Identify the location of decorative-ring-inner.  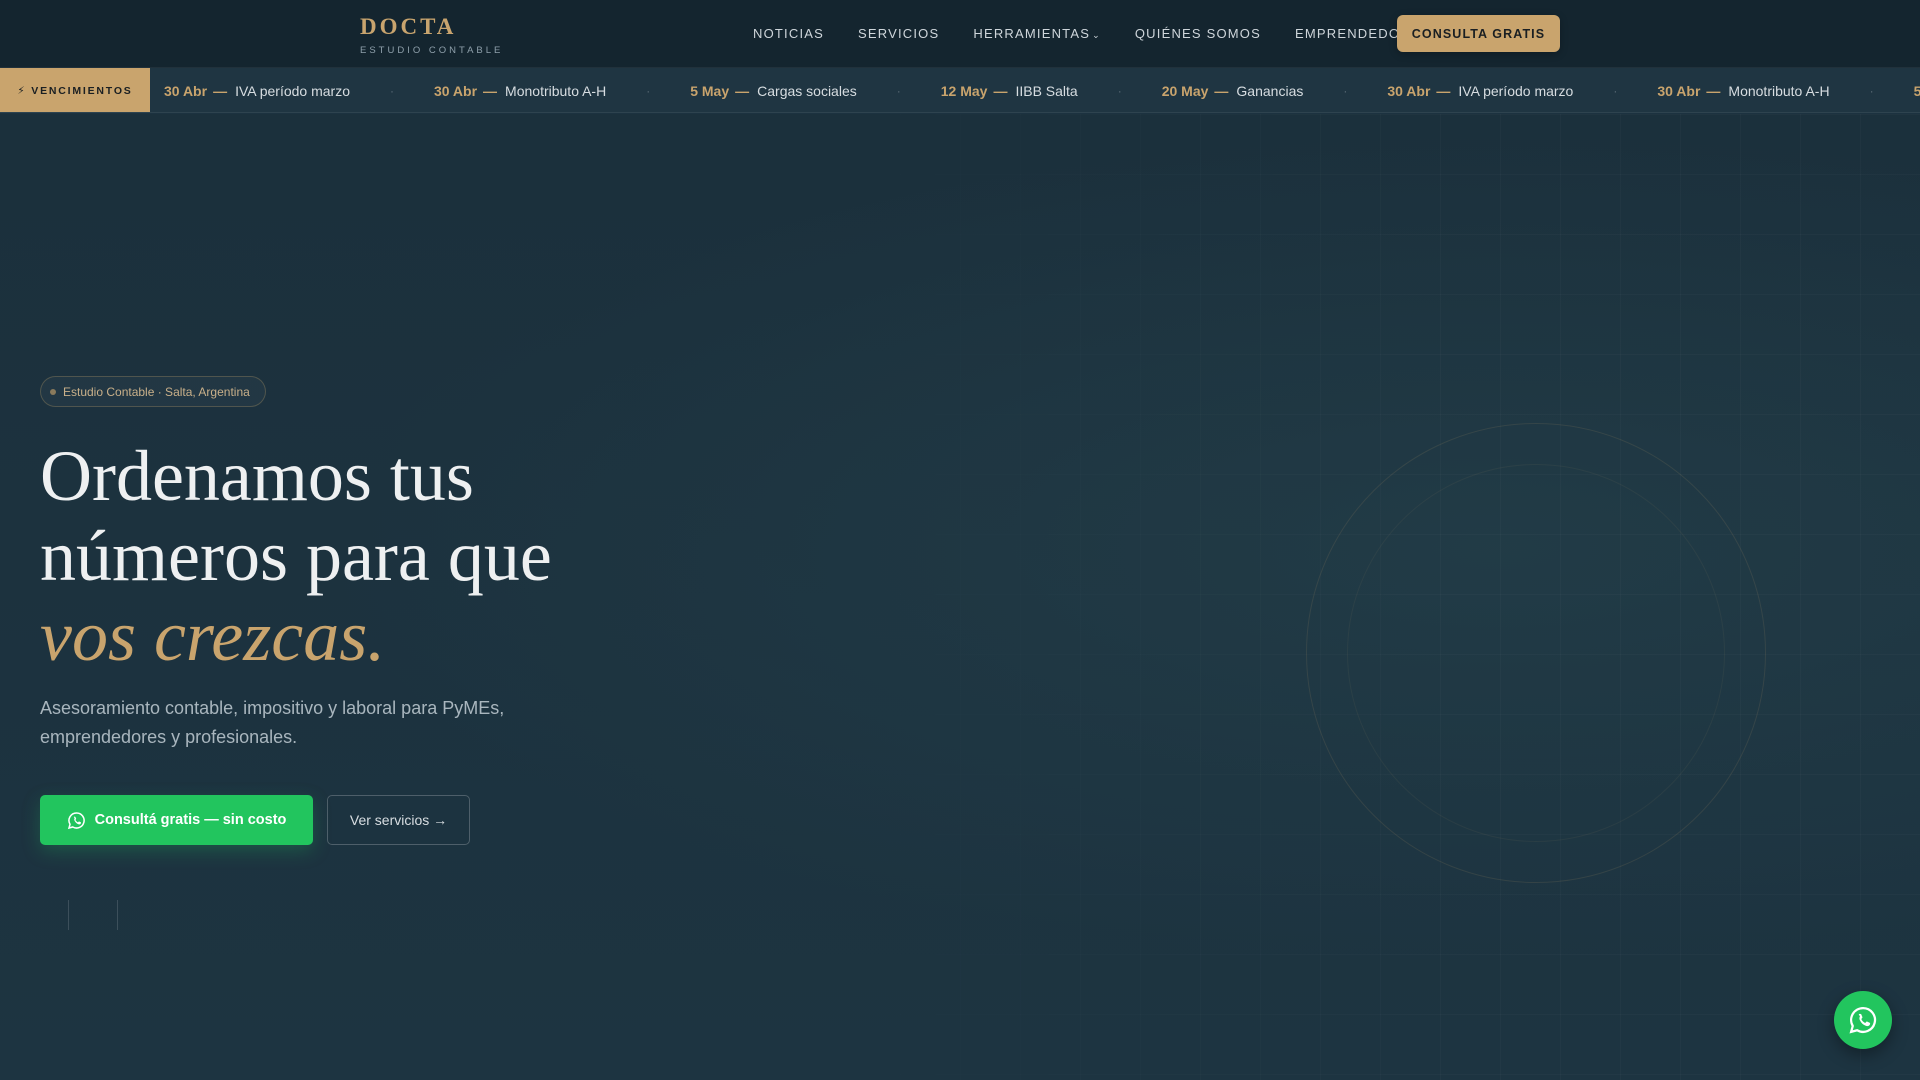
(1536, 653).